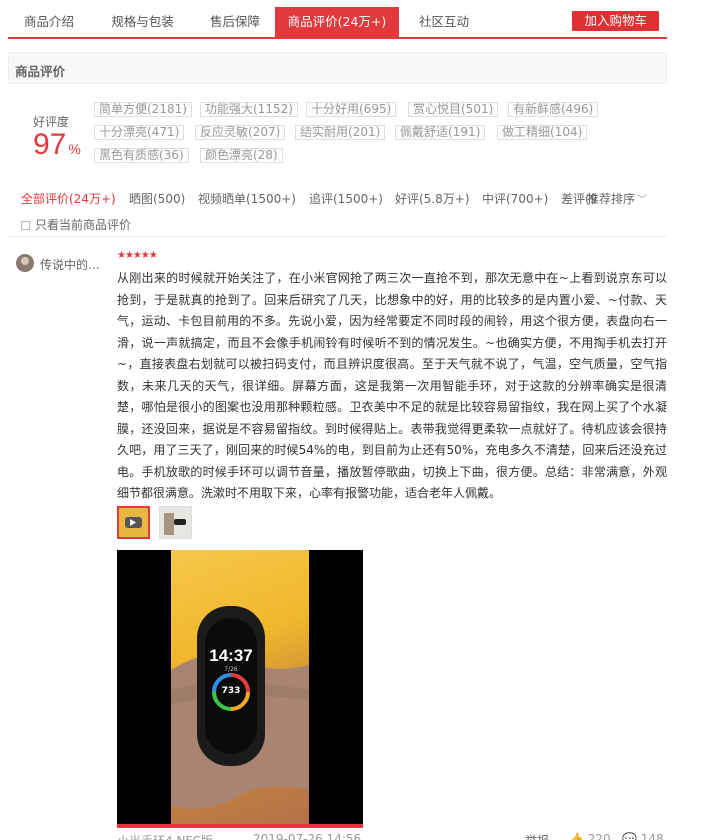  Describe the element at coordinates (137, 255) in the screenshot. I see `review-stars: ★★★★★` at that location.